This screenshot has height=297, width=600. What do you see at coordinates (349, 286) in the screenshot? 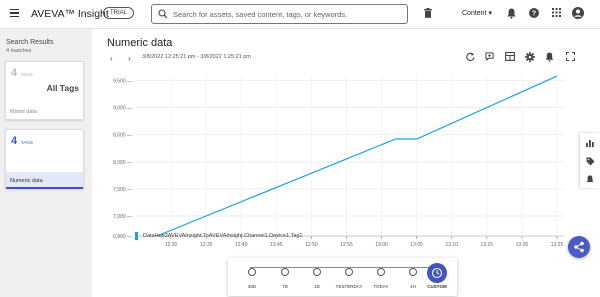
I see `time-option-label: YESTERDAY` at bounding box center [349, 286].